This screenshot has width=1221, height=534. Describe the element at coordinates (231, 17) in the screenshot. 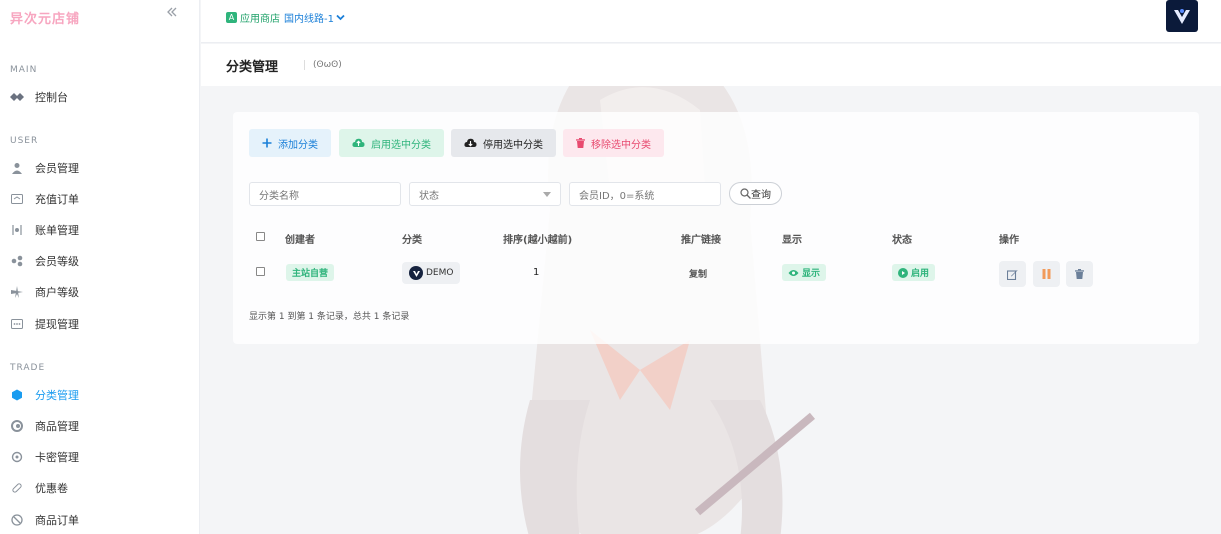

I see `app-store-icon: A` at that location.